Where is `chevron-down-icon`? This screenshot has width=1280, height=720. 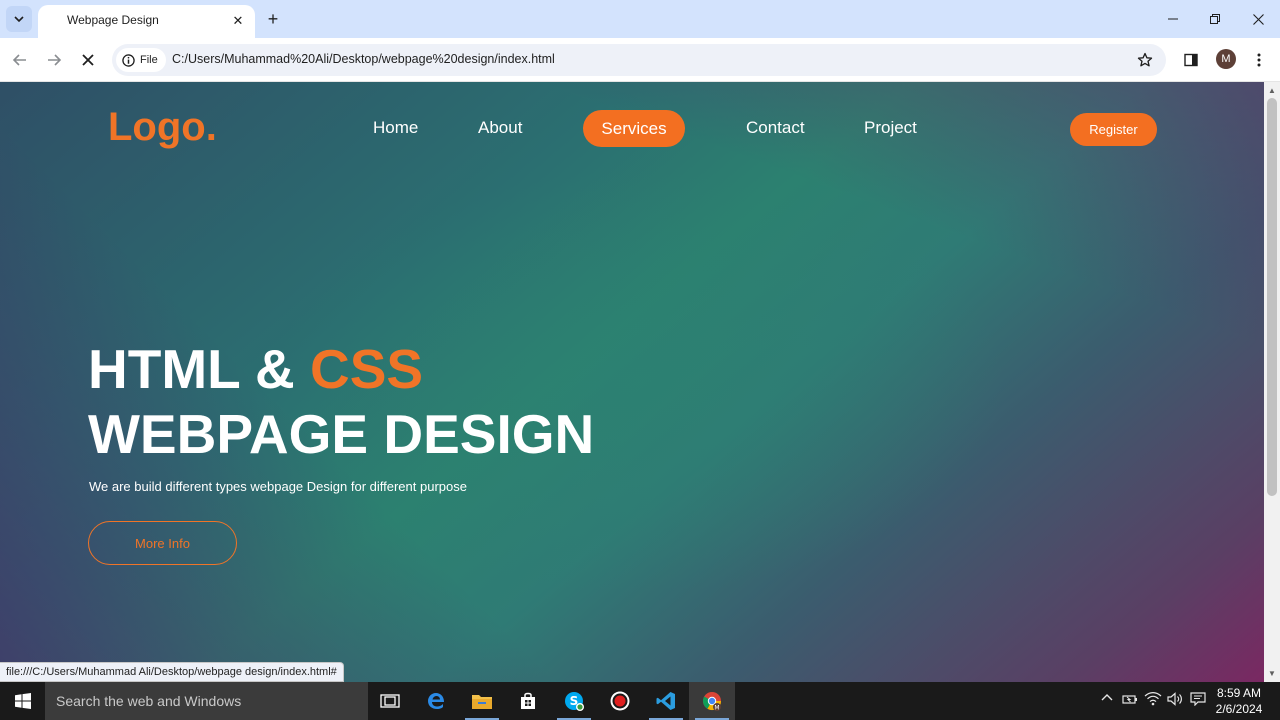 chevron-down-icon is located at coordinates (19, 19).